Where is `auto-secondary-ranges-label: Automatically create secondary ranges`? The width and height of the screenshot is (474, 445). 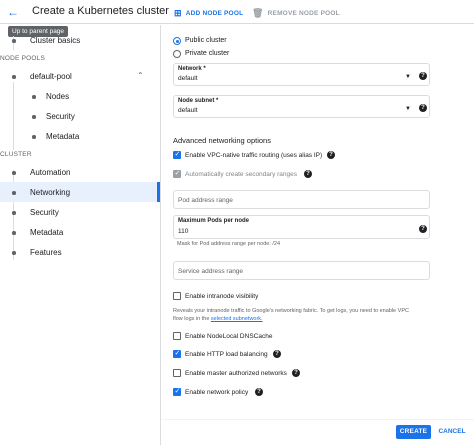
auto-secondary-ranges-label: Automatically create secondary ranges is located at coordinates (241, 174).